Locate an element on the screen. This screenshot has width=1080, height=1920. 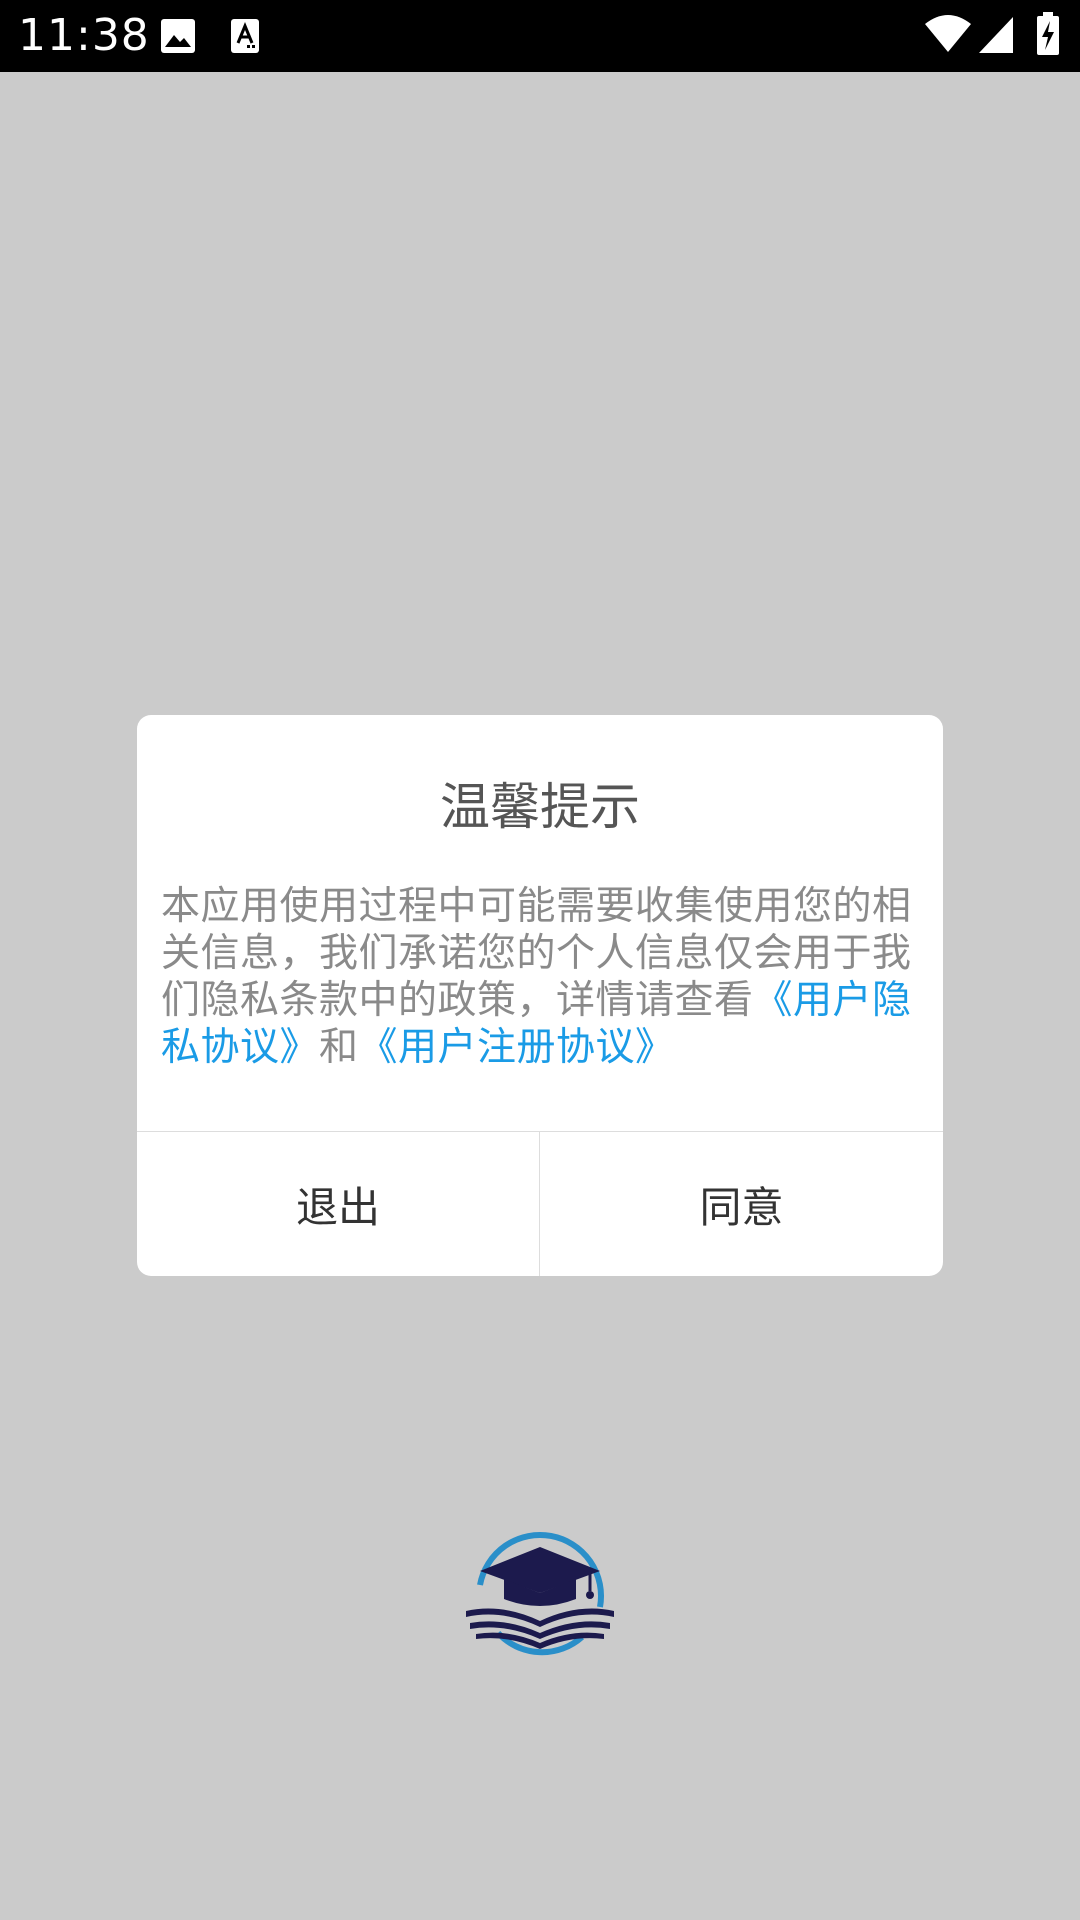
signal-icon is located at coordinates (996, 37).